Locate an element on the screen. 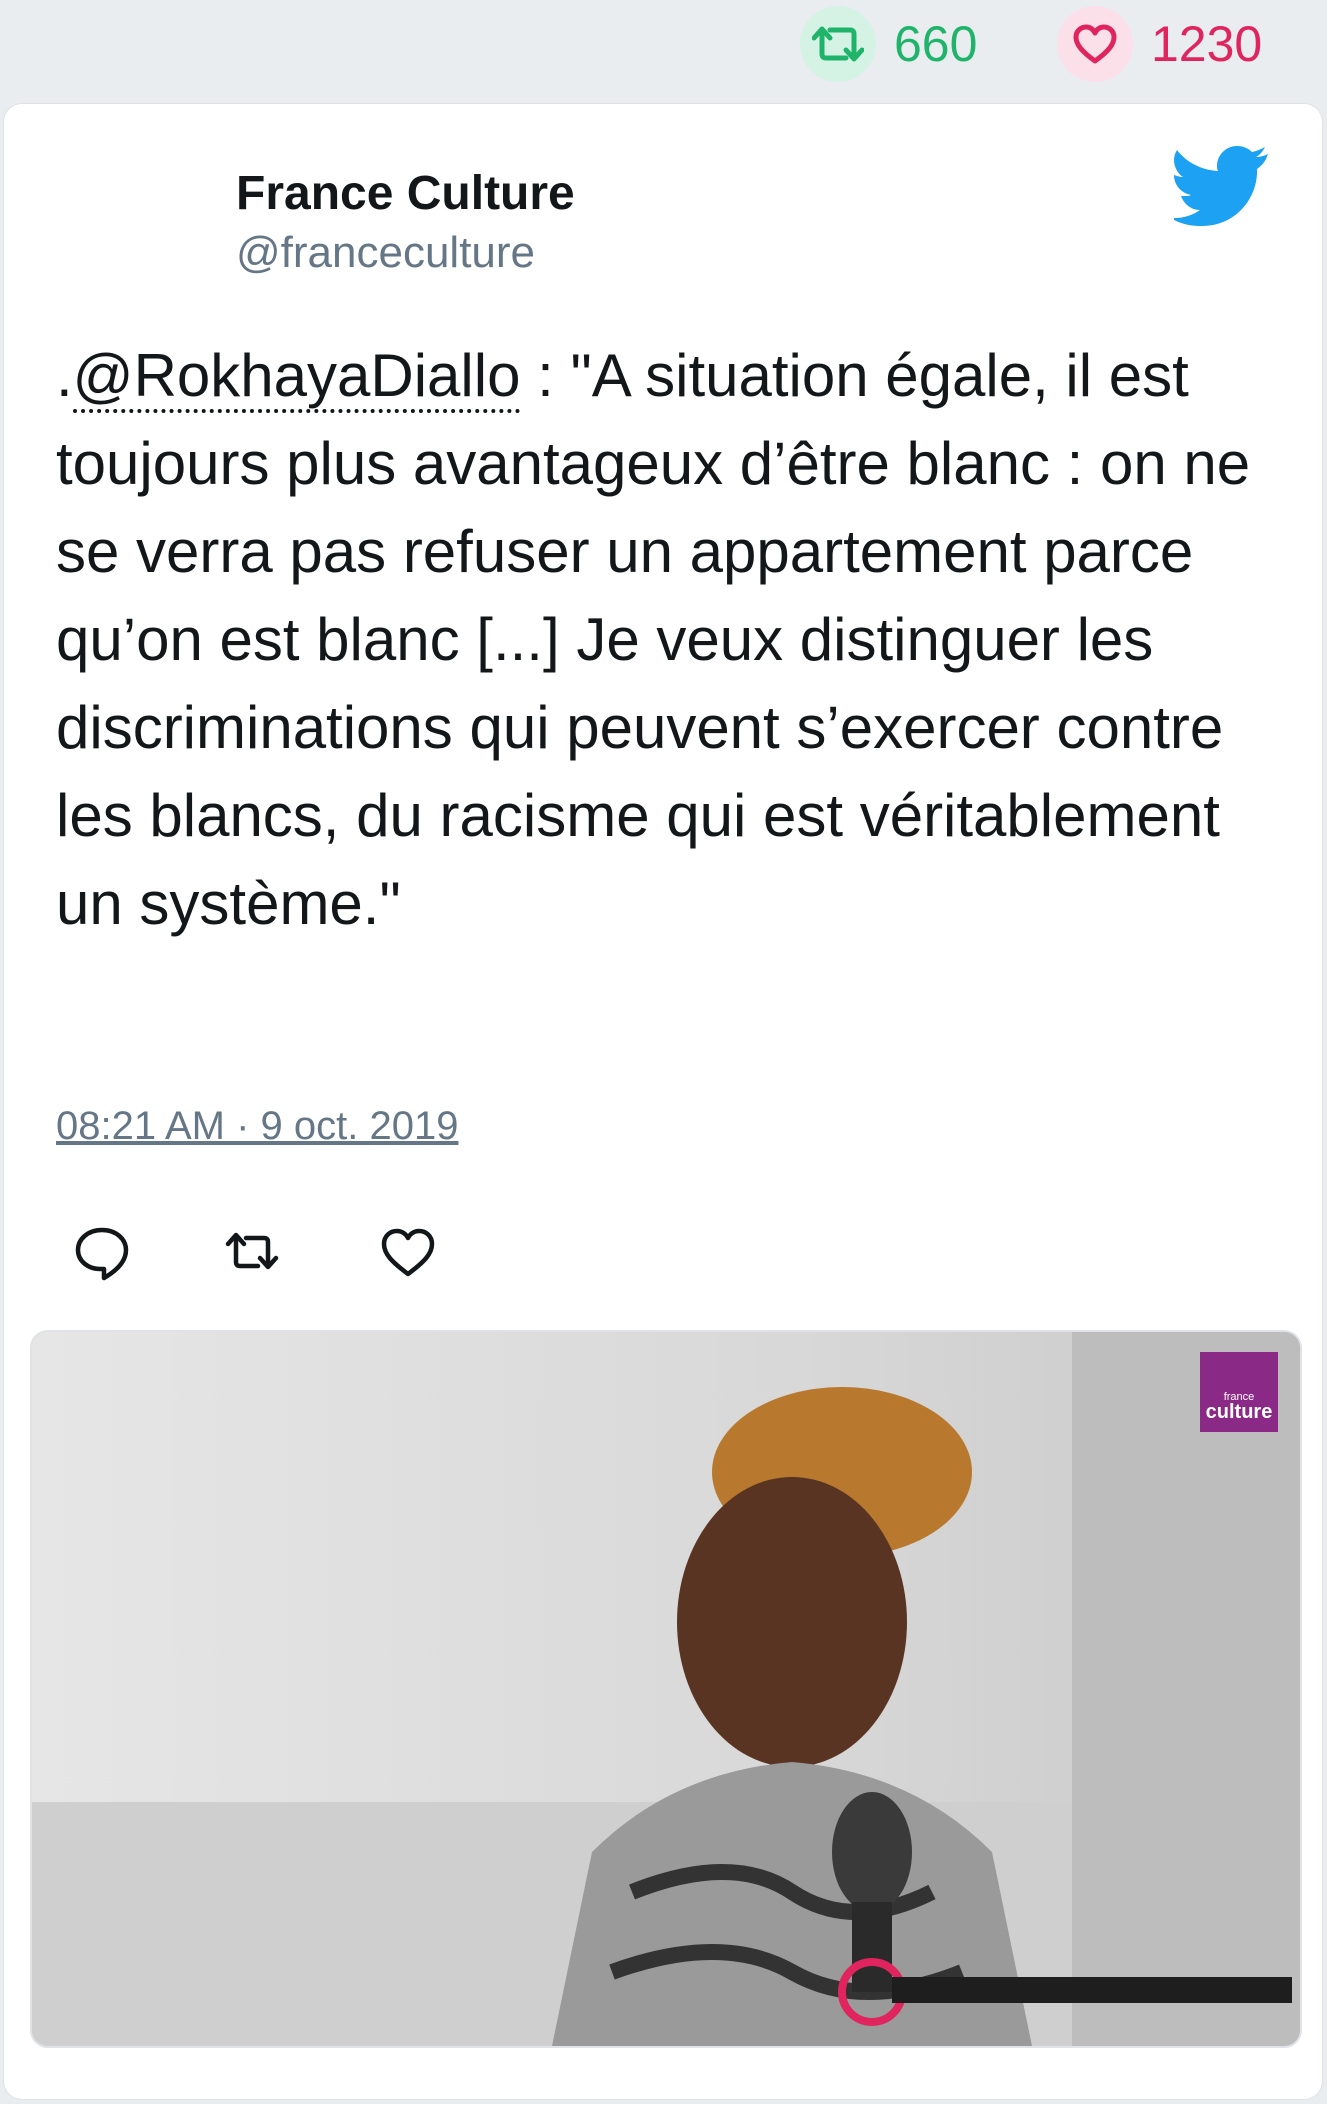 The width and height of the screenshot is (1327, 2104). author-handle: @franceculture is located at coordinates (385, 253).